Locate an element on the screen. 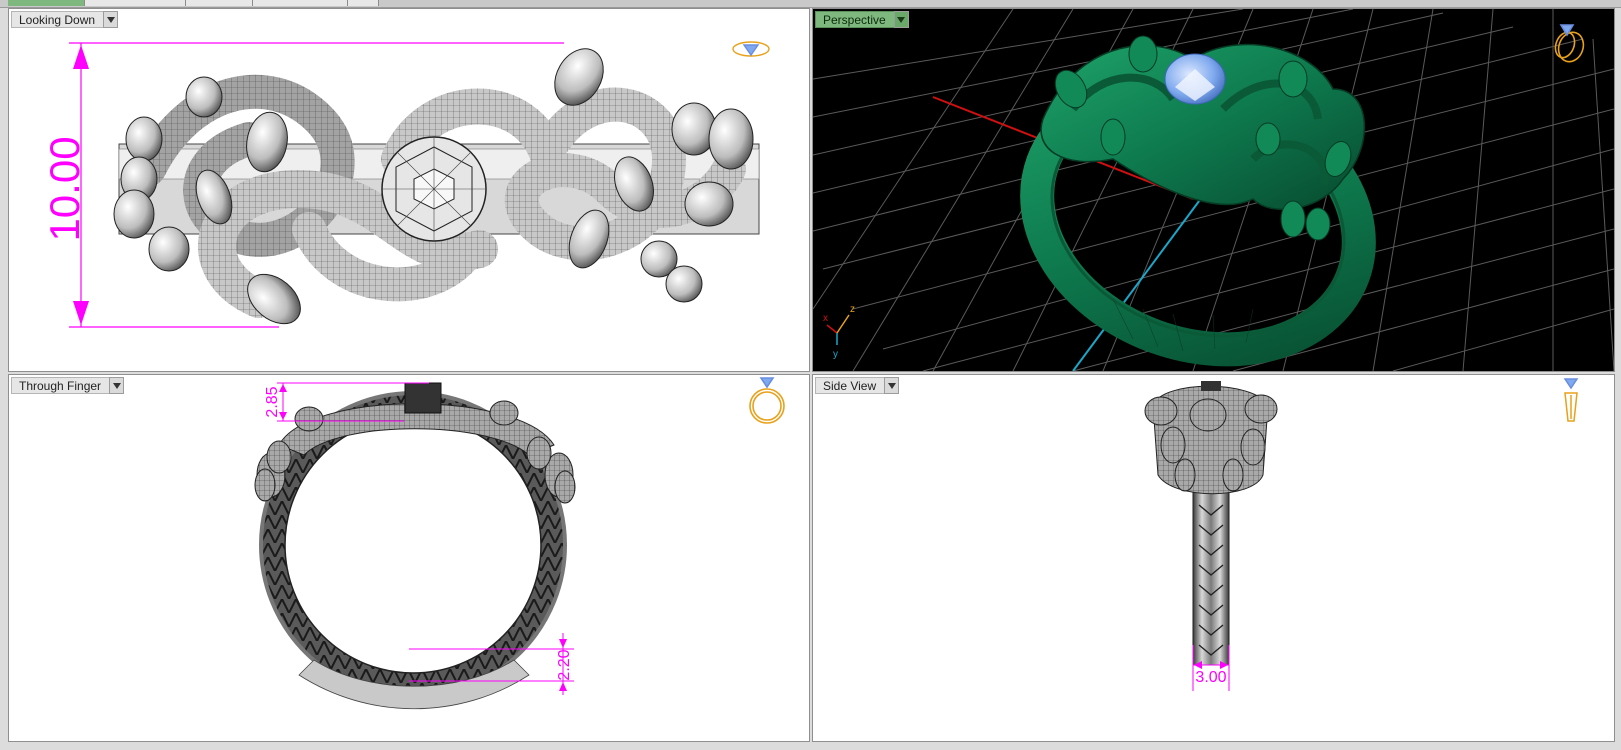  viewport-label-side-view: Side View is located at coordinates (857, 385).